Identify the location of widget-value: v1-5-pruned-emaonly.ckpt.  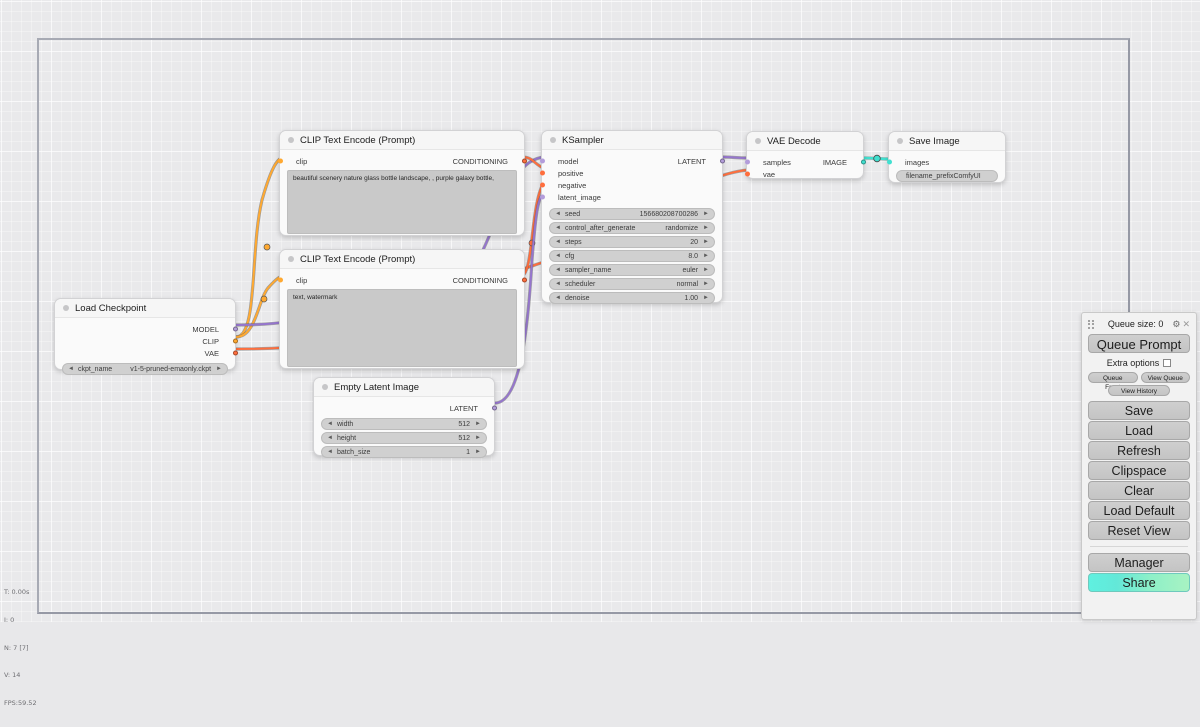
(170, 369).